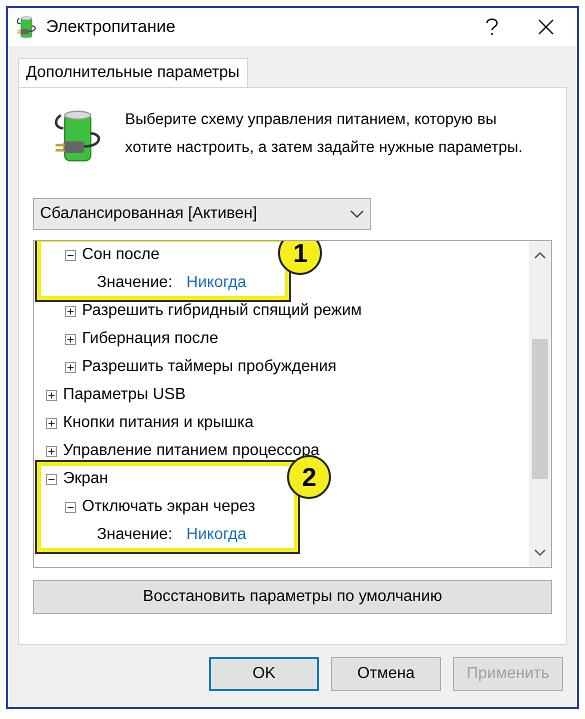  Describe the element at coordinates (540, 255) in the screenshot. I see `scroll-up-icon` at that location.